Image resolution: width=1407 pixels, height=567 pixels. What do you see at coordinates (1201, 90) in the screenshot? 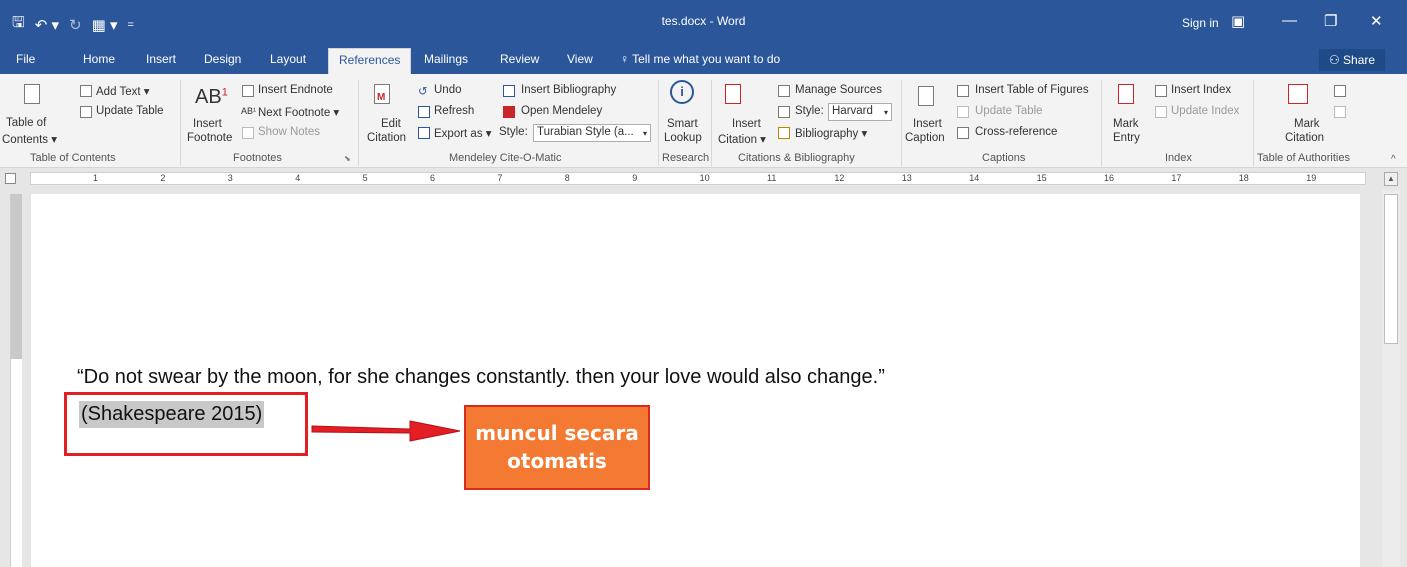
I see `insert-index-button: Insert Index` at bounding box center [1201, 90].